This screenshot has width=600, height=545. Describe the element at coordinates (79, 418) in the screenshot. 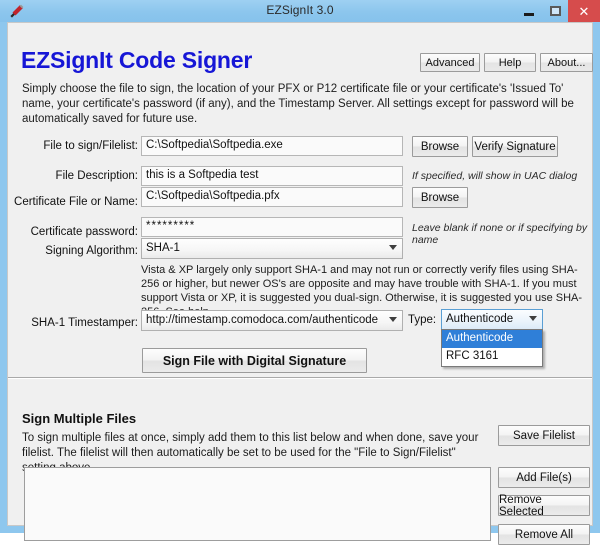

I see `section-title: Sign Multiple Files` at that location.